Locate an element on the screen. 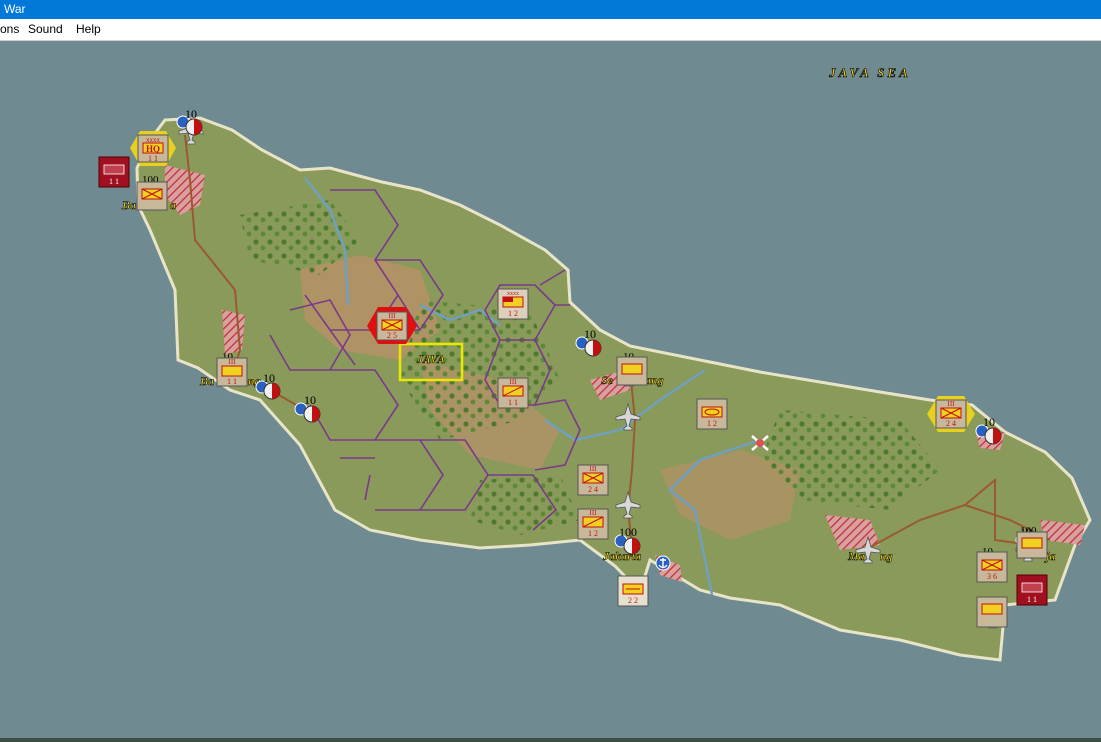 This screenshot has height=742, width=1101. window-title-bar: War is located at coordinates (550, 9).